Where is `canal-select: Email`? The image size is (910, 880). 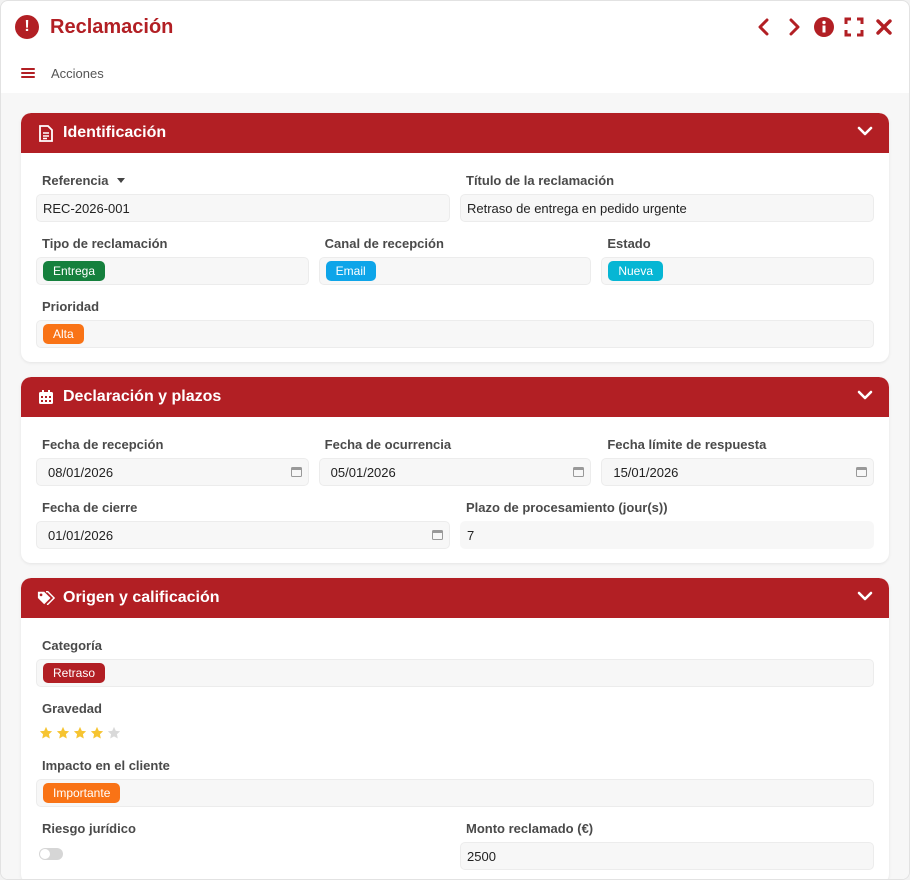
canal-select: Email is located at coordinates (455, 271).